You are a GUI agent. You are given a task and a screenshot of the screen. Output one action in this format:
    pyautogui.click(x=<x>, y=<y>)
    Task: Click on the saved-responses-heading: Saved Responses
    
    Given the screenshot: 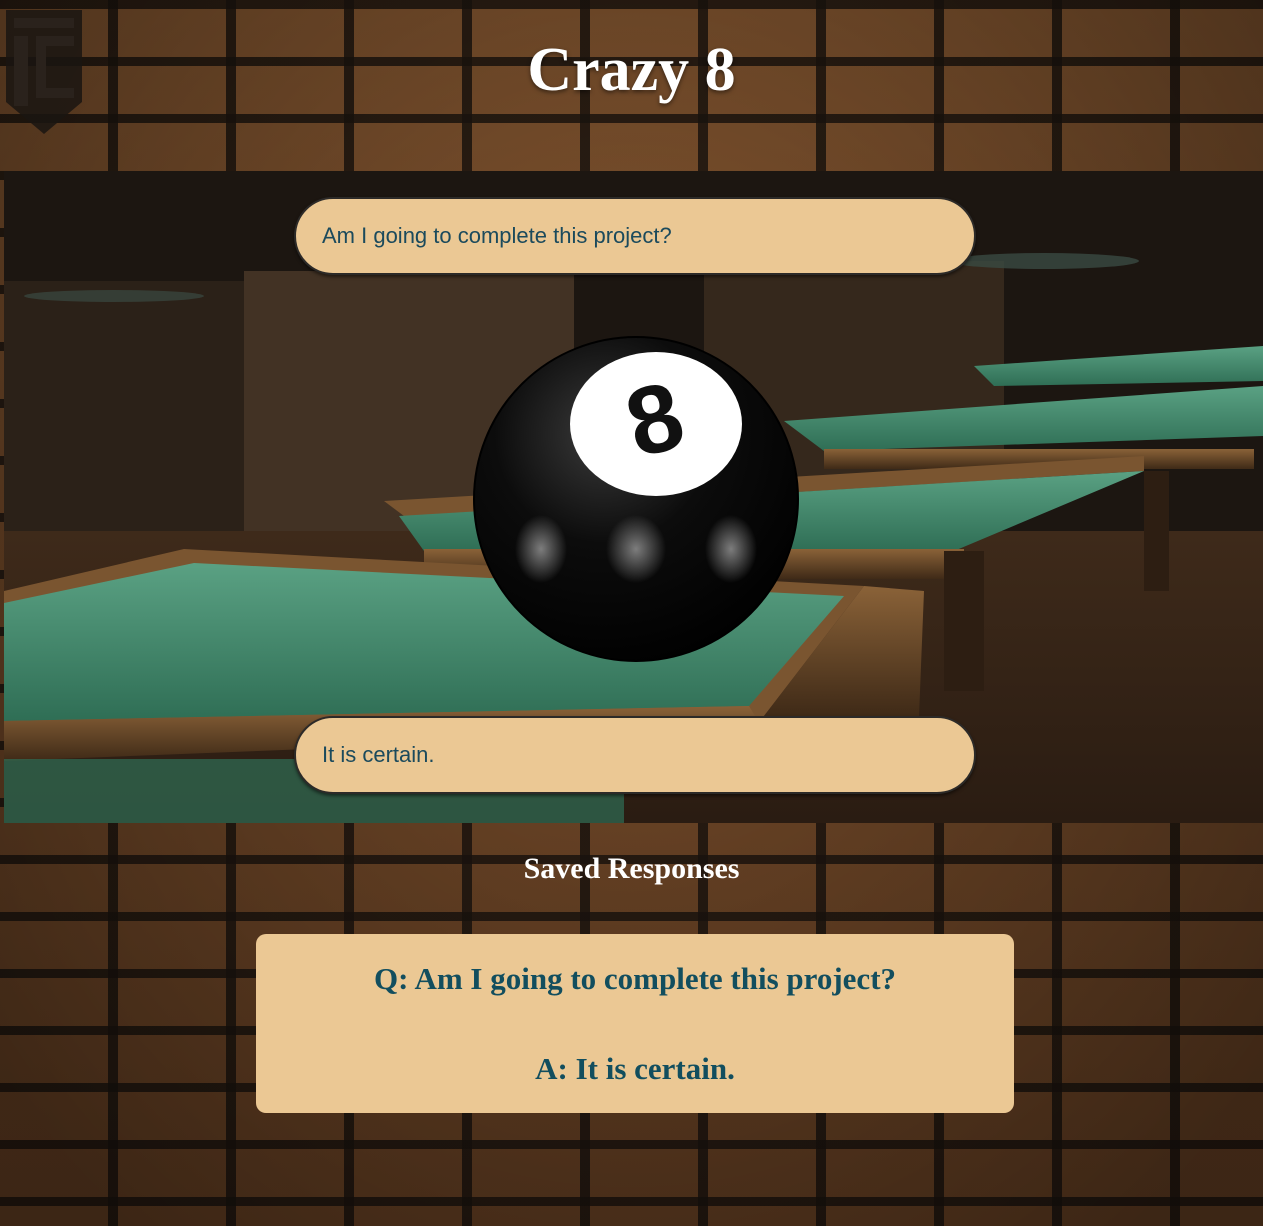 What is the action you would take?
    pyautogui.click(x=631, y=868)
    